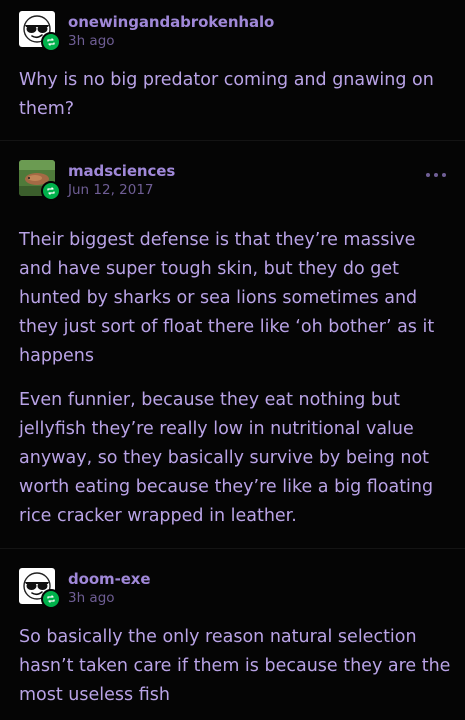 The image size is (465, 720). I want to click on username: doom-exe, so click(109, 579).